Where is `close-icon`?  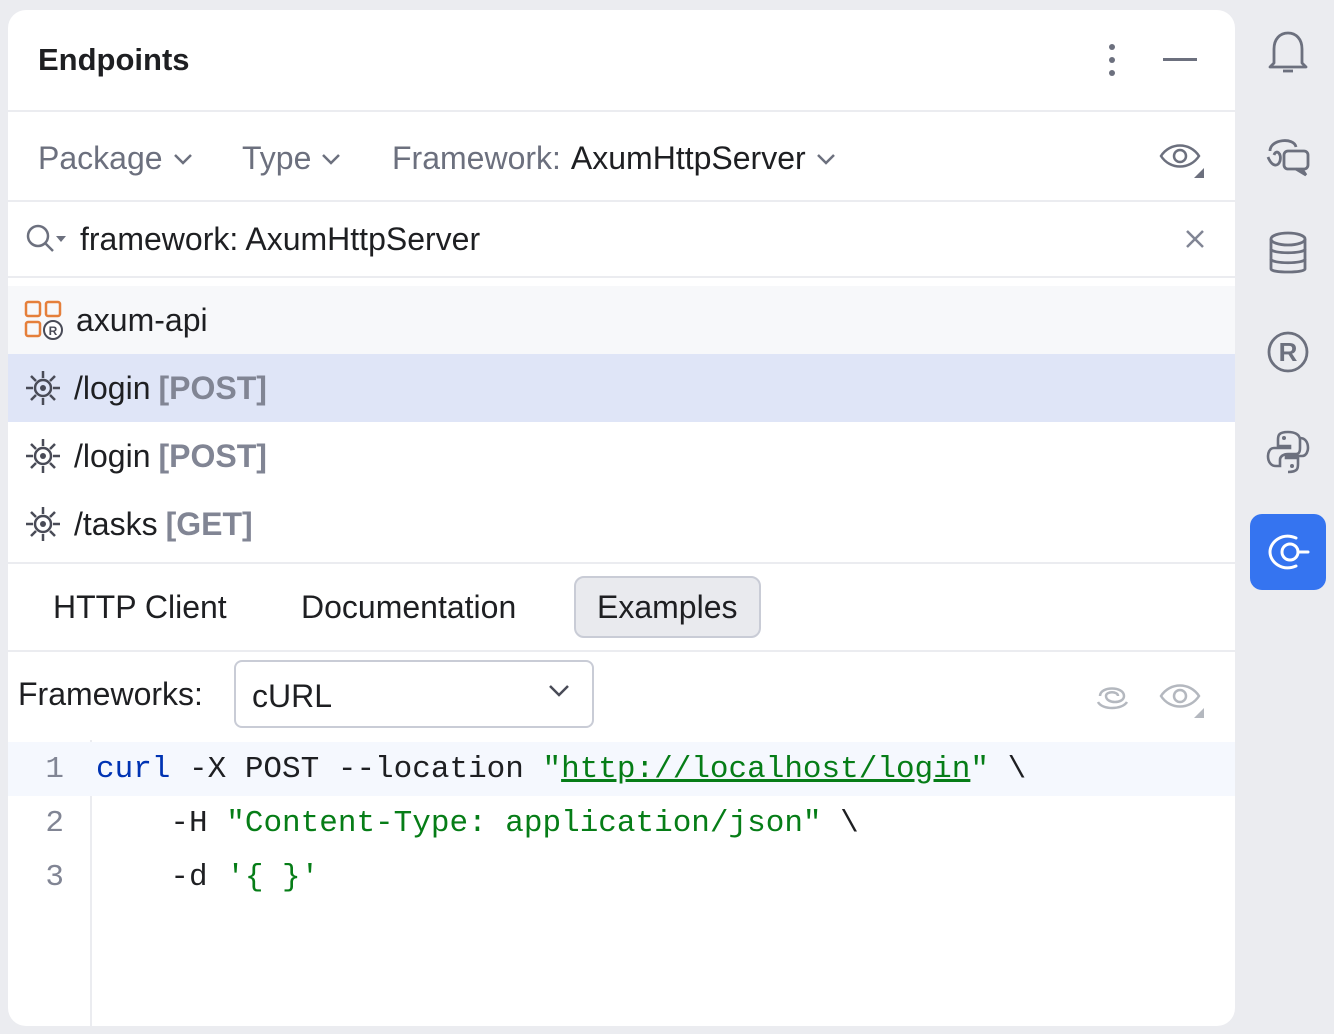
close-icon is located at coordinates (1195, 239).